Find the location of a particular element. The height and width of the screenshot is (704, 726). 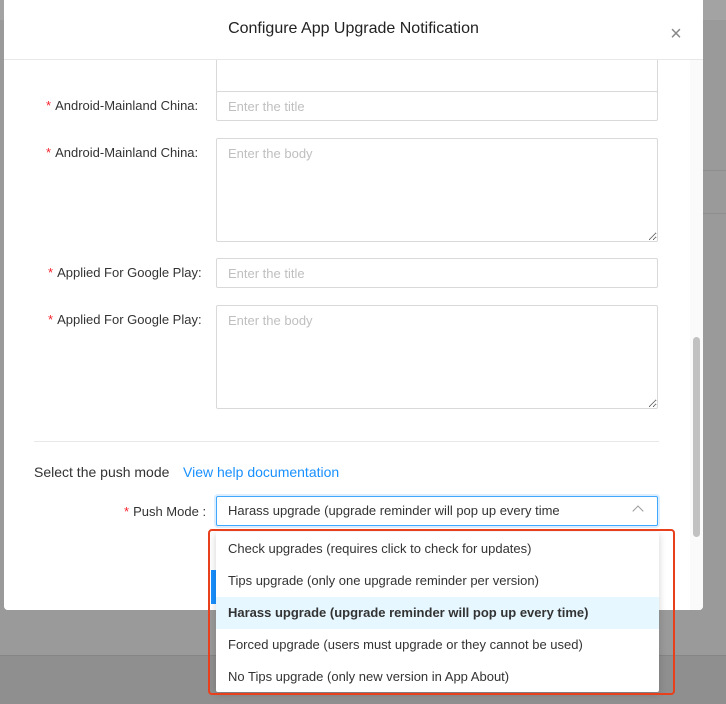

field-label-push-mode: * Push Mode : is located at coordinates (165, 511).